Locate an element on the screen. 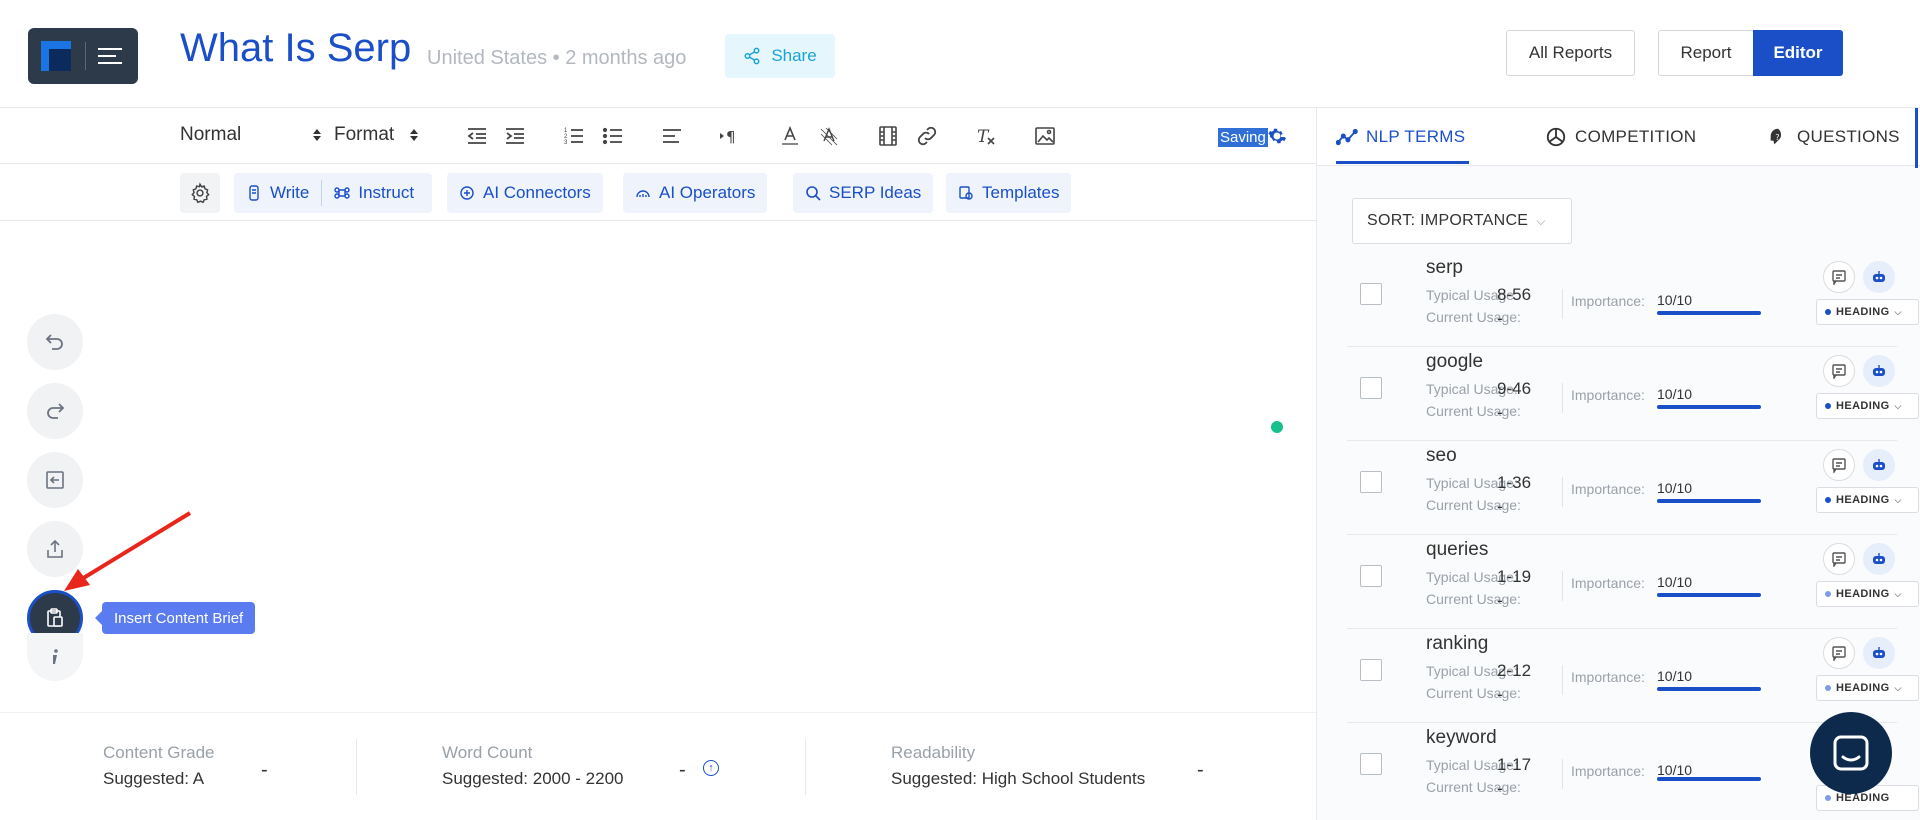 This screenshot has width=1920, height=820. tooltip: Insert Content Brief is located at coordinates (175, 618).